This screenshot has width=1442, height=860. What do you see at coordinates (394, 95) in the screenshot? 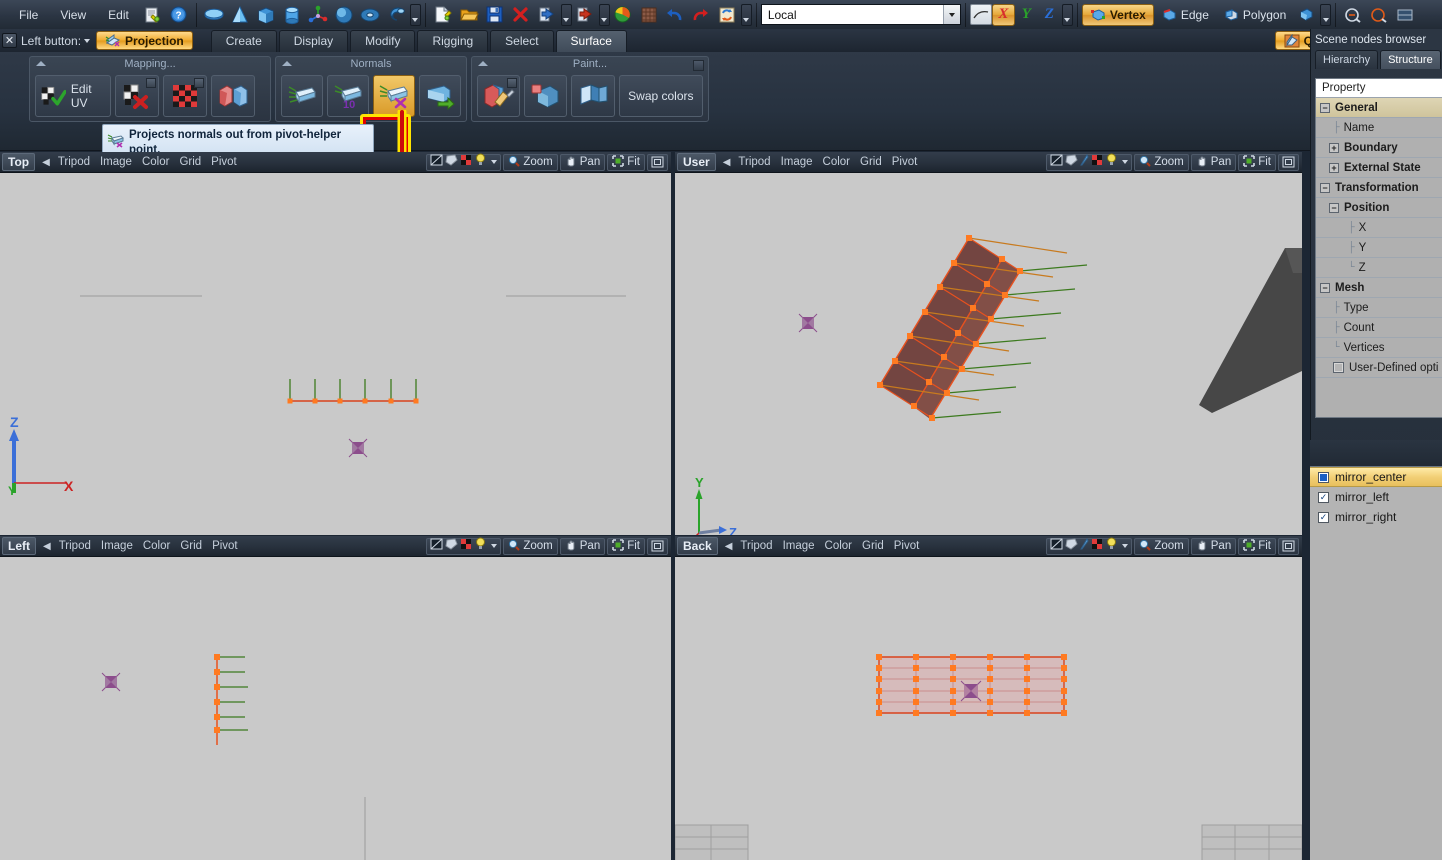
I see `project-normals-button` at bounding box center [394, 95].